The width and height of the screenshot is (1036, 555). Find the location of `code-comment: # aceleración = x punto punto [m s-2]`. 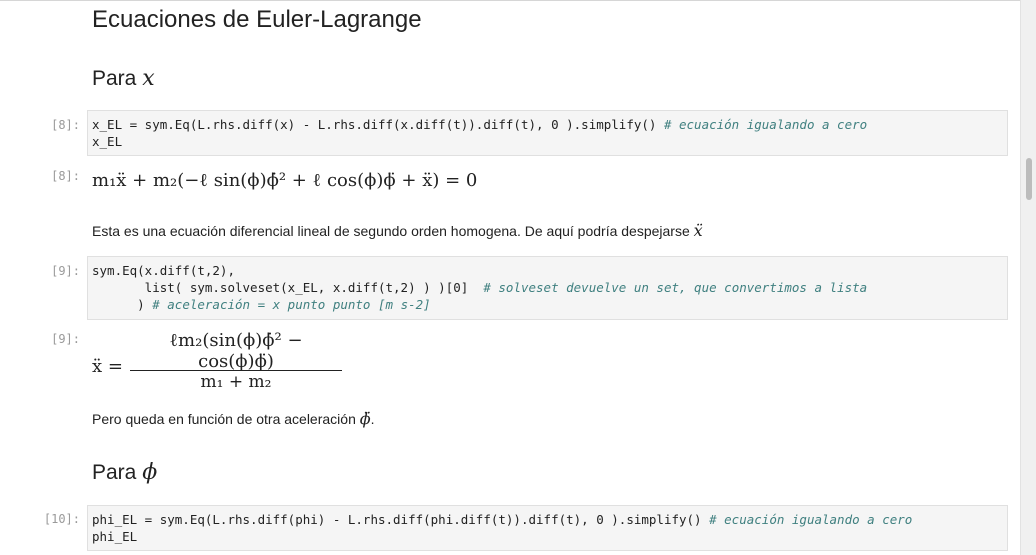

code-comment: # aceleración = x punto punto [m s-2] is located at coordinates (291, 304).